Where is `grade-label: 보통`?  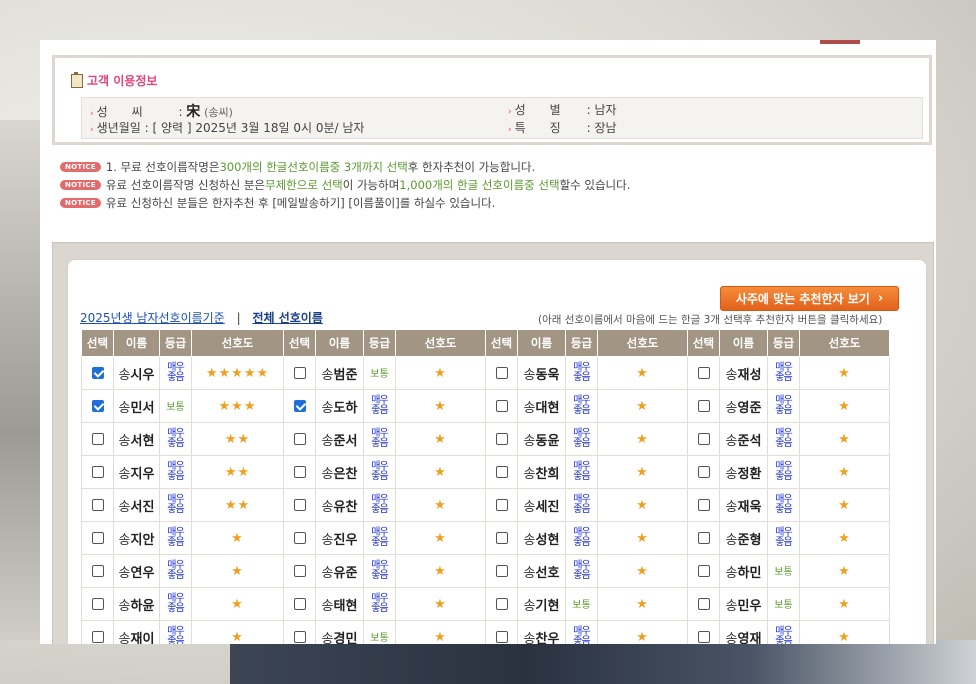 grade-label: 보통 is located at coordinates (379, 374).